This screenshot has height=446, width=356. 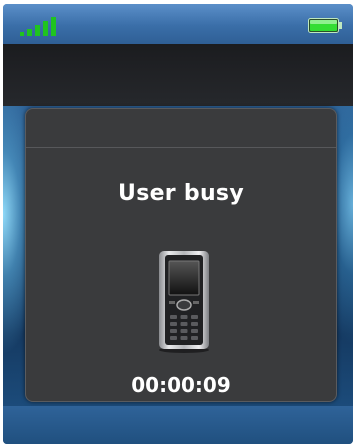 What do you see at coordinates (178, 75) in the screenshot?
I see `title-bar` at bounding box center [178, 75].